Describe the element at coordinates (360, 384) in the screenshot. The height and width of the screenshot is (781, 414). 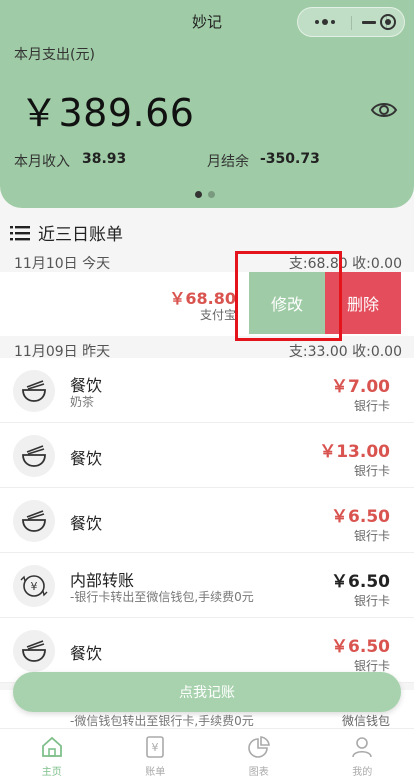
I see `item-amount: ￥7.00` at that location.